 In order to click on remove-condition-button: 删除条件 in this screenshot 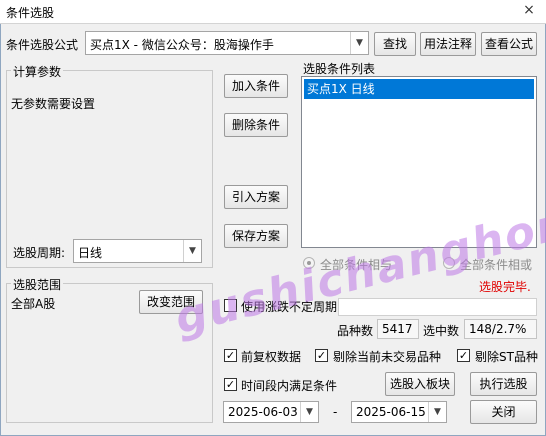, I will do `click(256, 125)`.